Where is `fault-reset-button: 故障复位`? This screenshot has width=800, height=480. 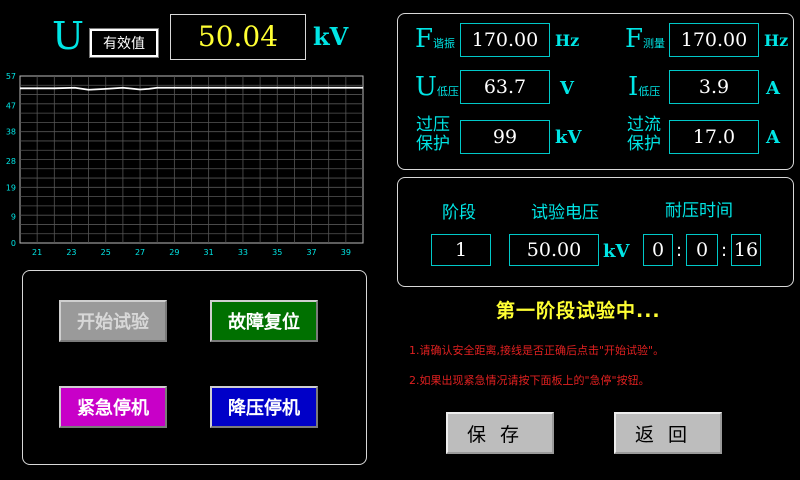
fault-reset-button: 故障复位 is located at coordinates (264, 321).